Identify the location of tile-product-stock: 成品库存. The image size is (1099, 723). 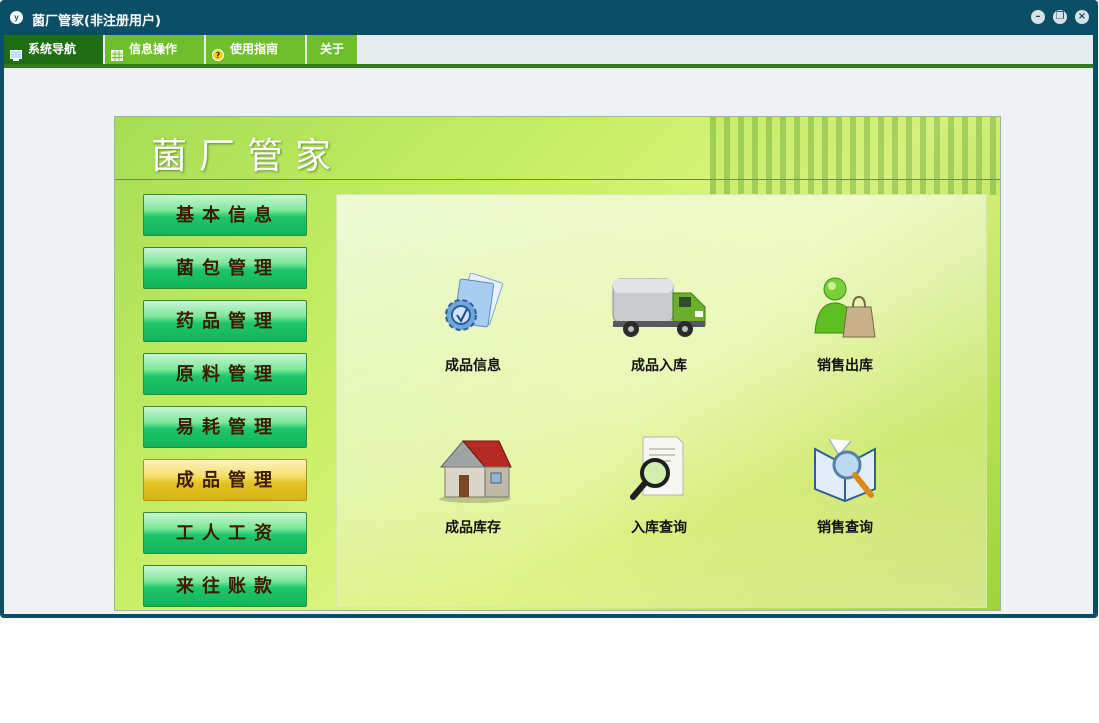
(473, 486).